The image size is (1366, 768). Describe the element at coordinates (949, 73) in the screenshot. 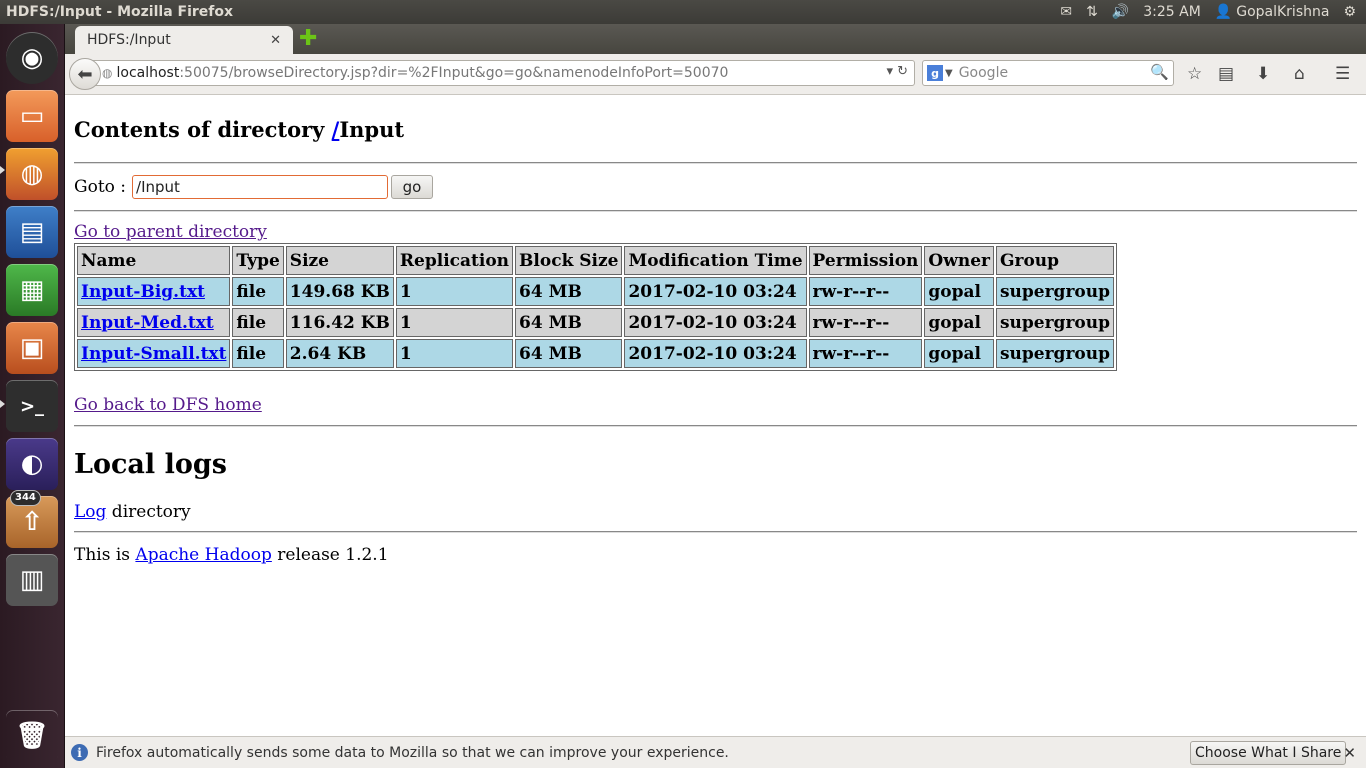

I see `search-engine-dropdown-icon: ▼` at that location.